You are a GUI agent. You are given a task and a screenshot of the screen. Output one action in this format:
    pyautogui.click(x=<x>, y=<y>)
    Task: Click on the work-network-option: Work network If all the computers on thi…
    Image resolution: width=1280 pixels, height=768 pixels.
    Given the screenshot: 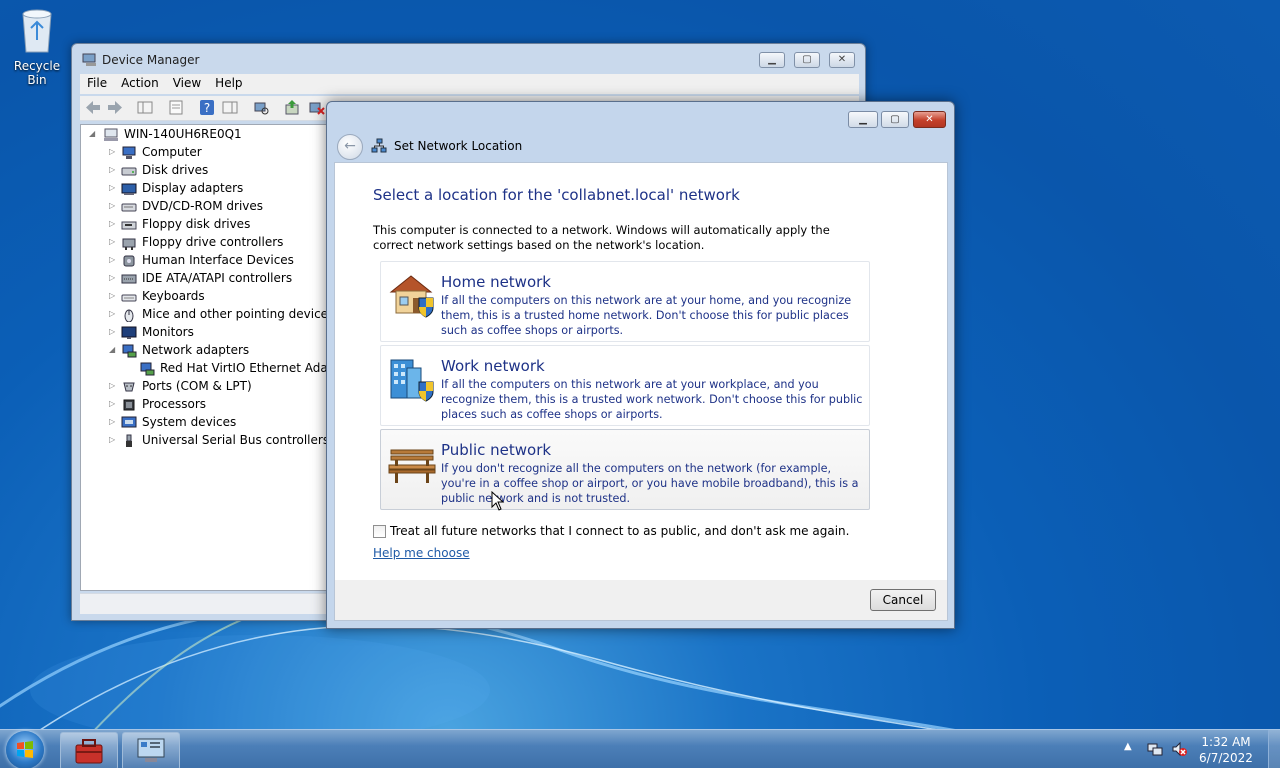 What is the action you would take?
    pyautogui.click(x=625, y=385)
    